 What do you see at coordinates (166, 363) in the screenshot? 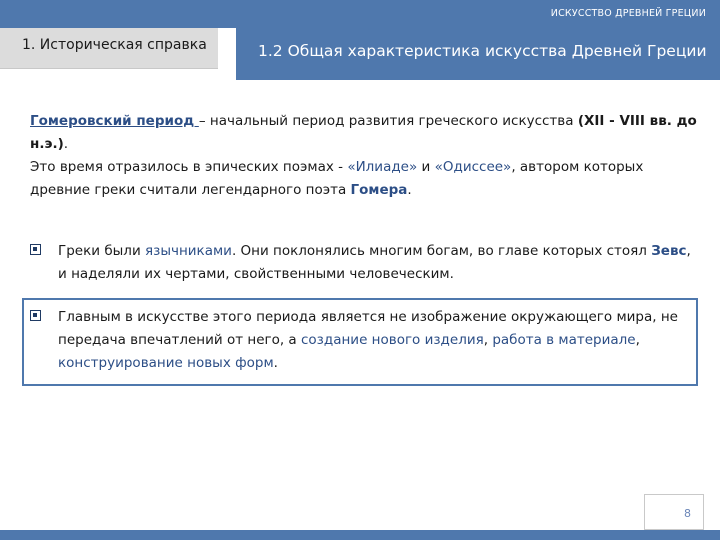
I see `construct-highlight: конструирование новых форм` at bounding box center [166, 363].